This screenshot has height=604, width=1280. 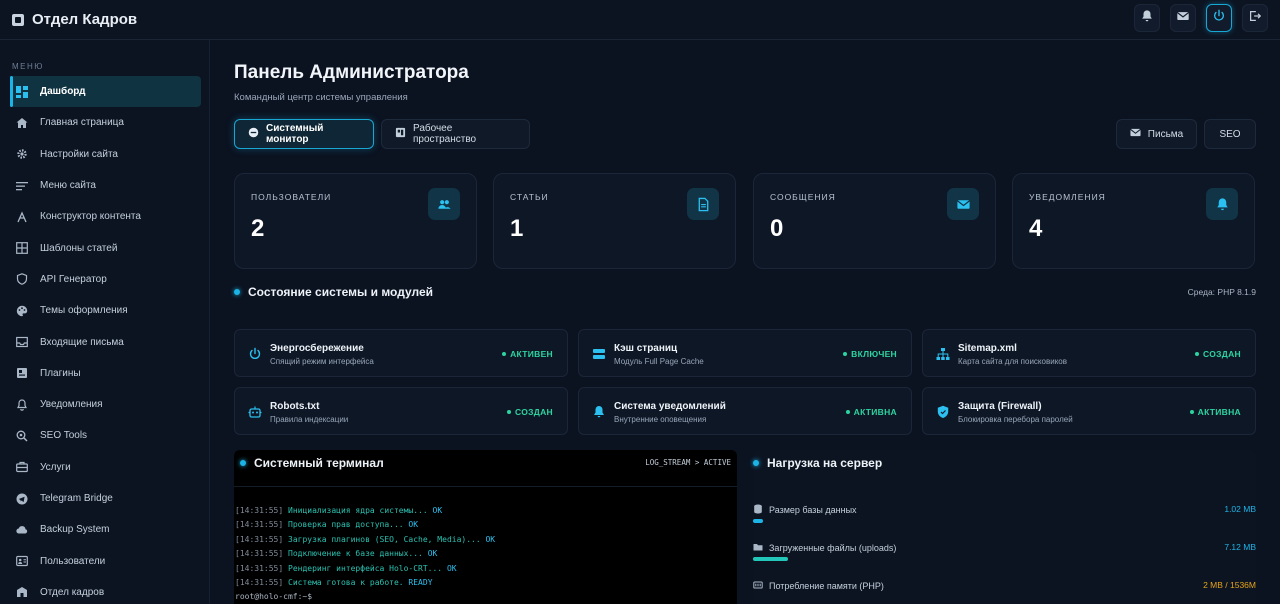 What do you see at coordinates (987, 348) in the screenshot?
I see `module-name: Sitemap.xml` at bounding box center [987, 348].